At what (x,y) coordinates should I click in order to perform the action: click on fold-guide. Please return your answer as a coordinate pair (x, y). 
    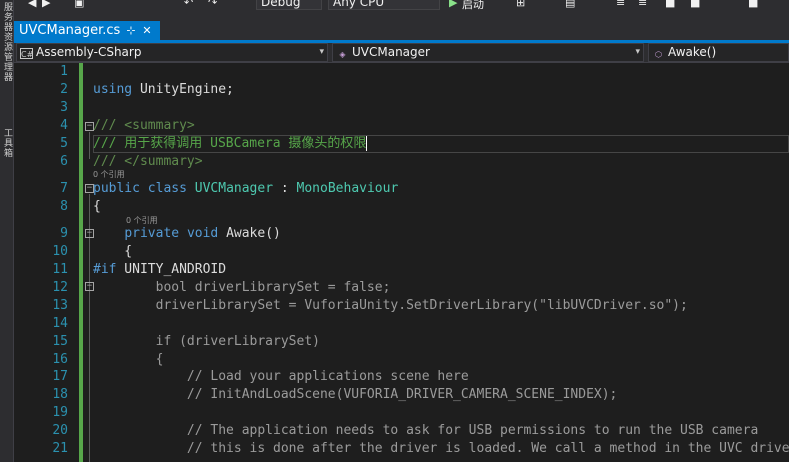
    Looking at the image, I should click on (89, 145).